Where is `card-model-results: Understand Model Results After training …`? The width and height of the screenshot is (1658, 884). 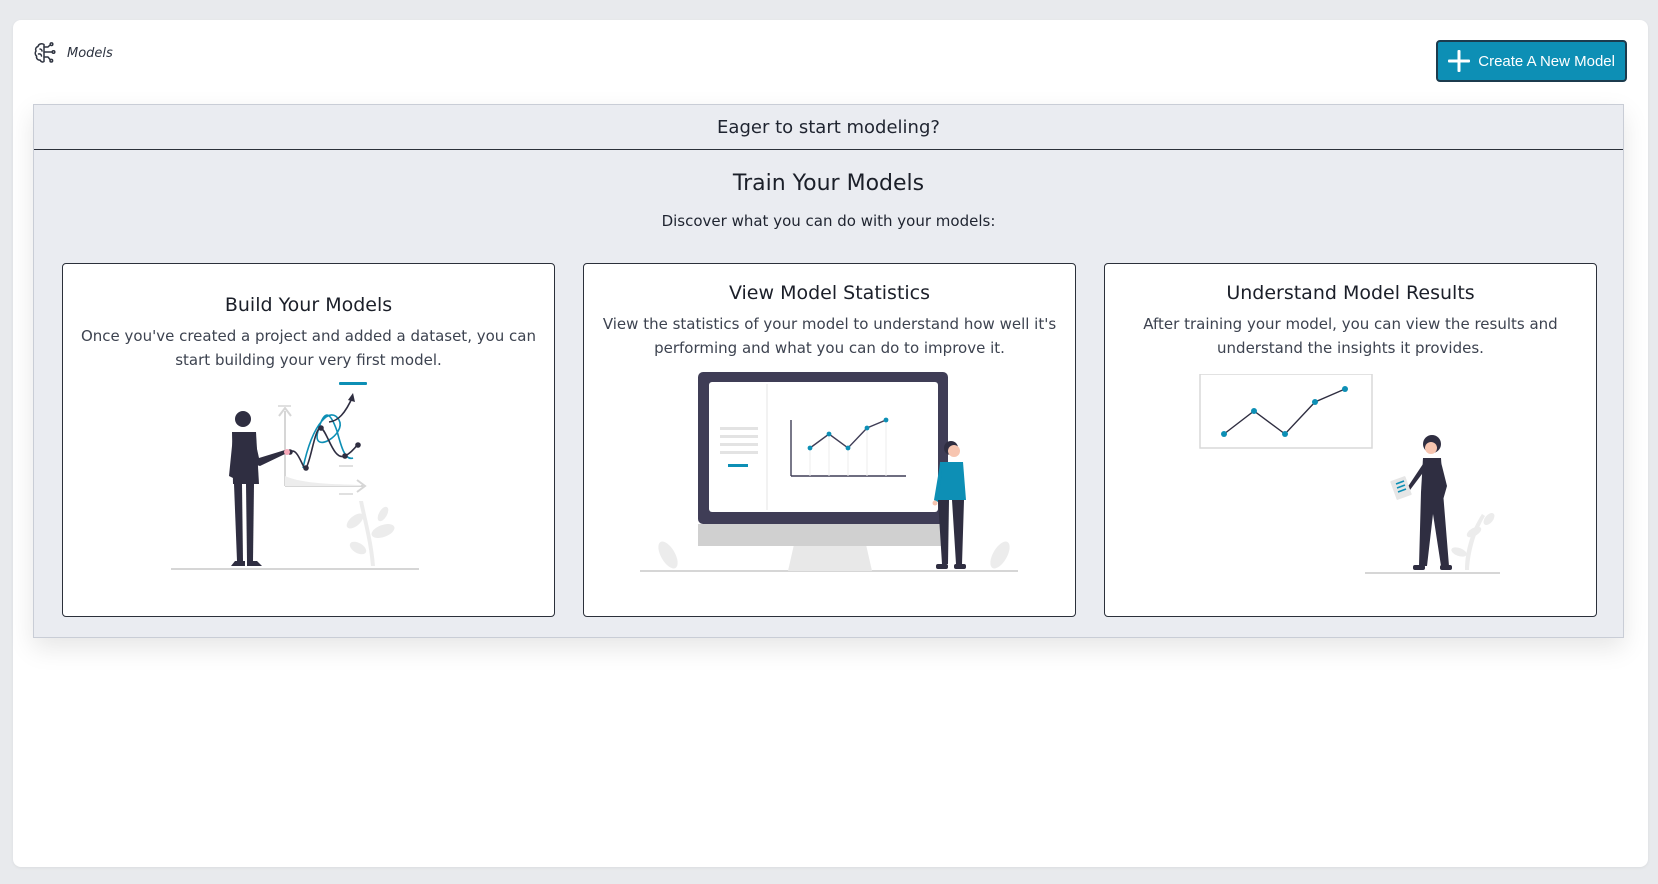
card-model-results: Understand Model Results After training … is located at coordinates (1350, 440).